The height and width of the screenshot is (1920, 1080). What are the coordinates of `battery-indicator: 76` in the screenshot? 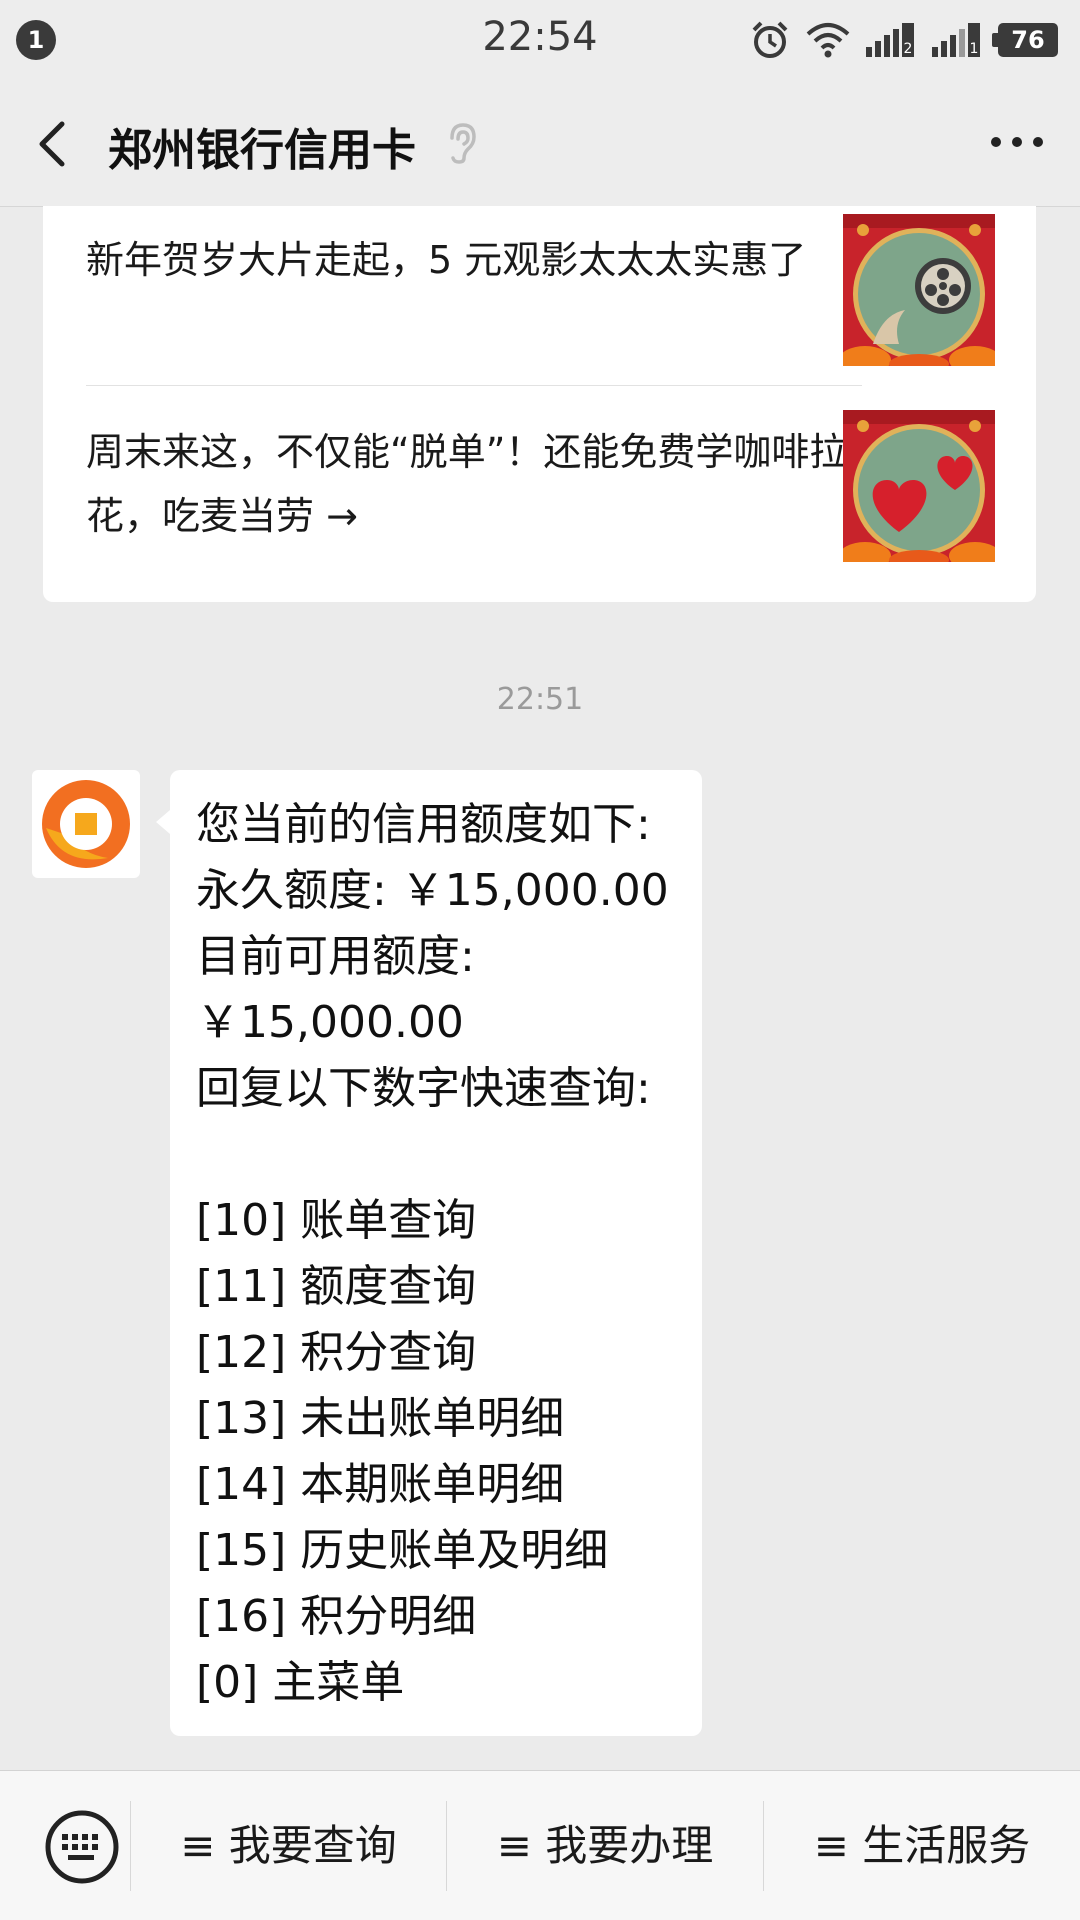 It's located at (1025, 40).